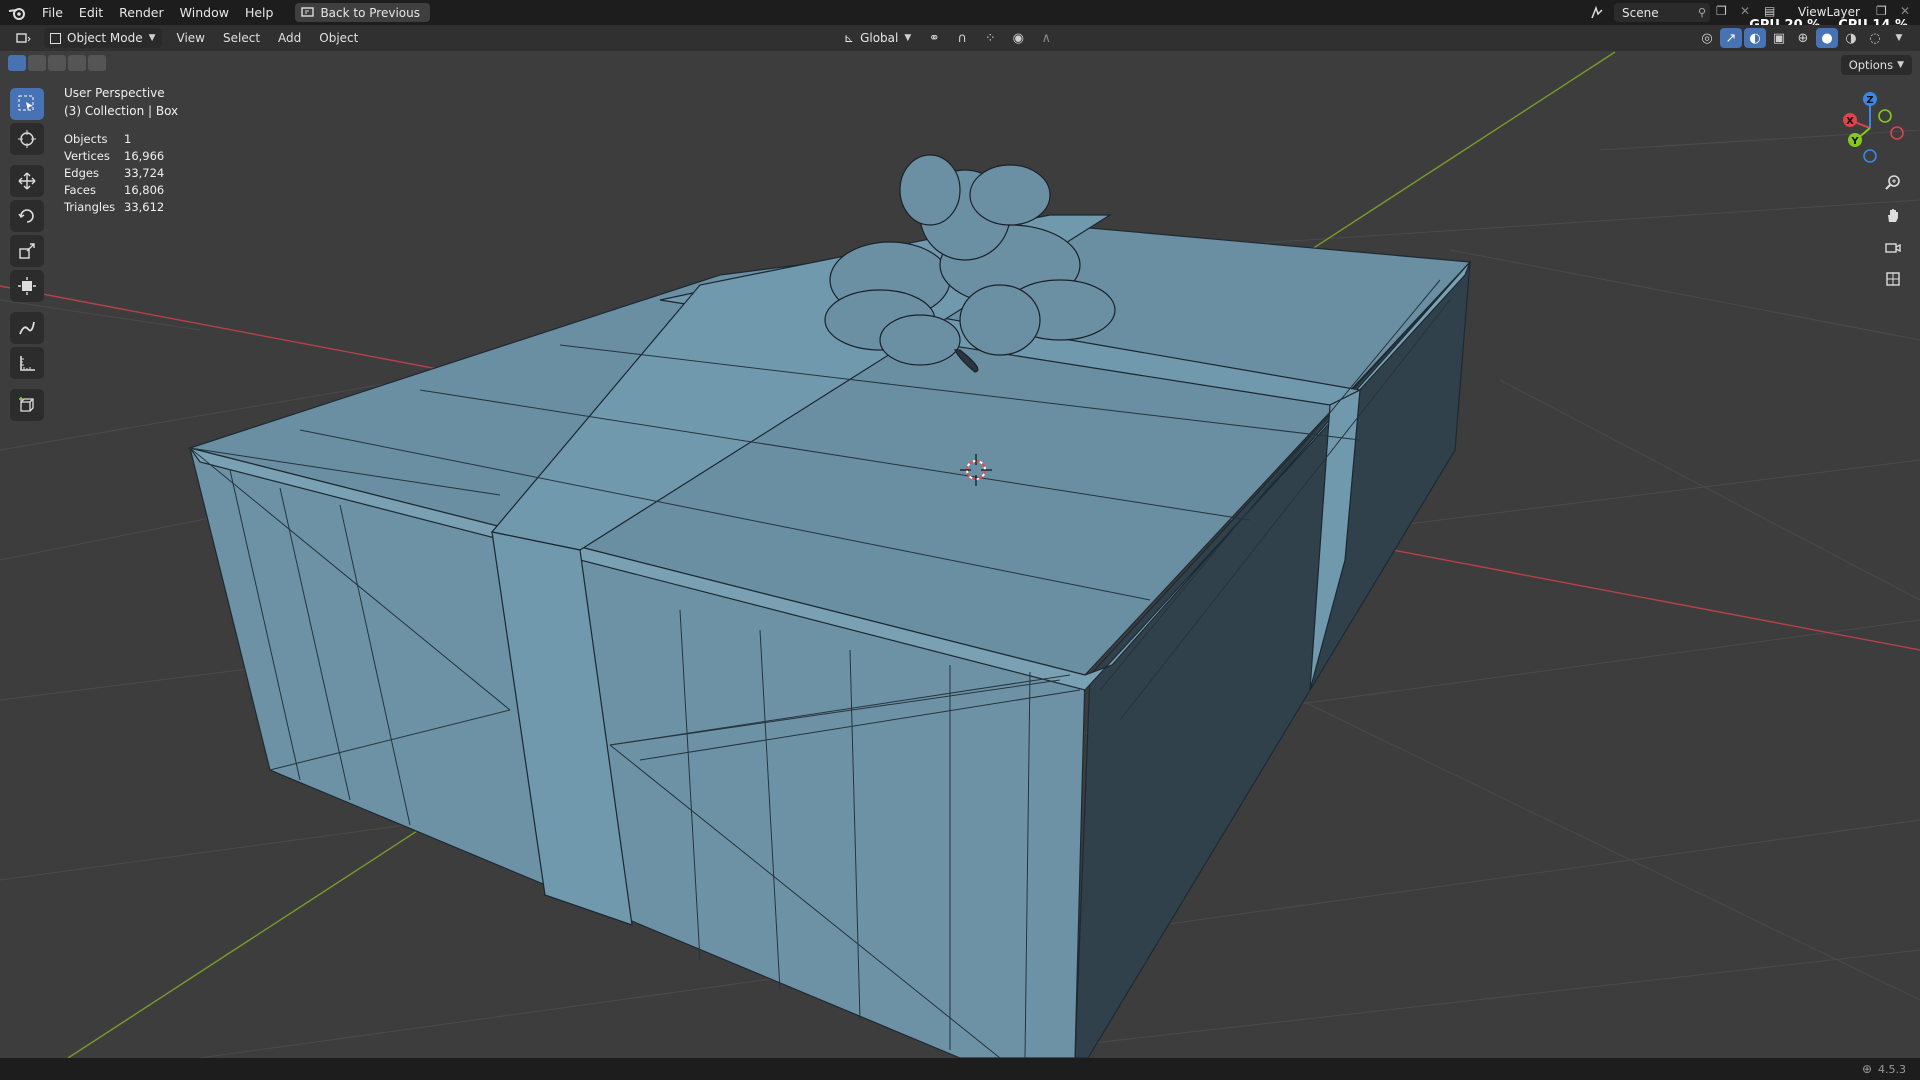 This screenshot has height=1080, width=1920. Describe the element at coordinates (1707, 38) in the screenshot. I see `visibility-eye-icon: ◎` at that location.